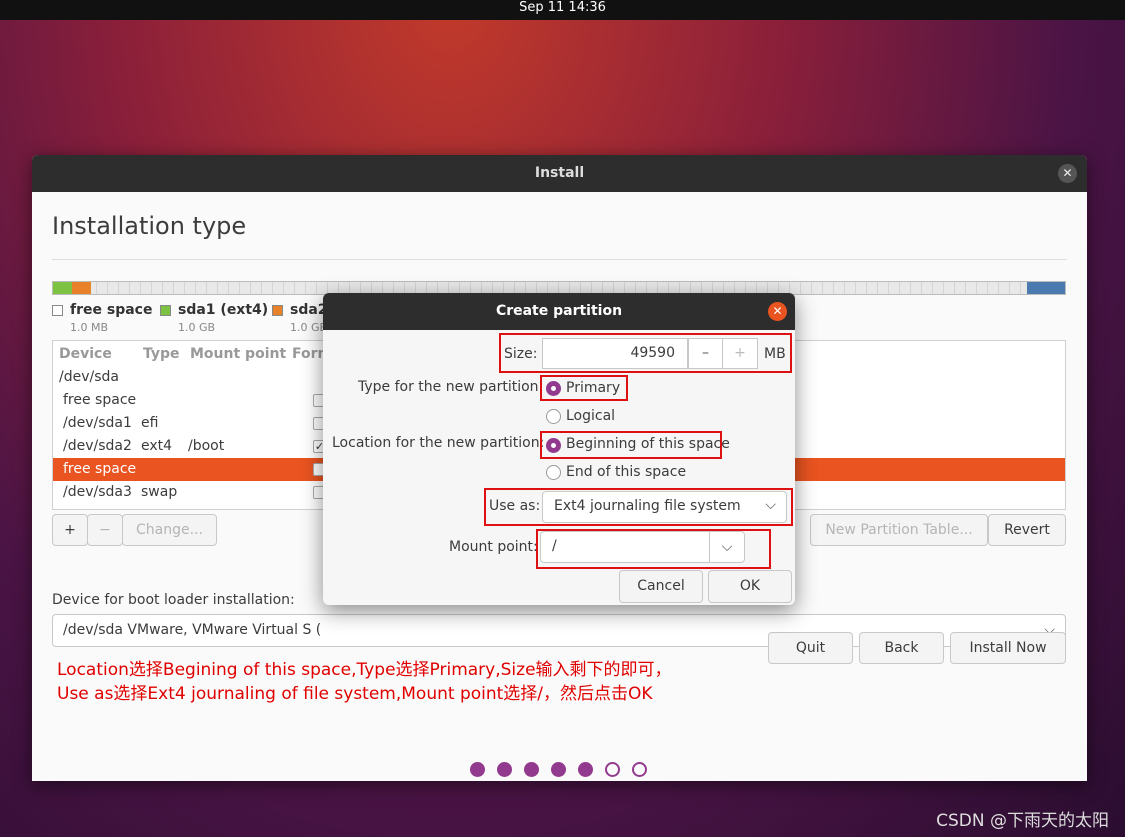 The image size is (1125, 837). I want to click on dialog-titlebar: Create partition ✕, so click(559, 311).